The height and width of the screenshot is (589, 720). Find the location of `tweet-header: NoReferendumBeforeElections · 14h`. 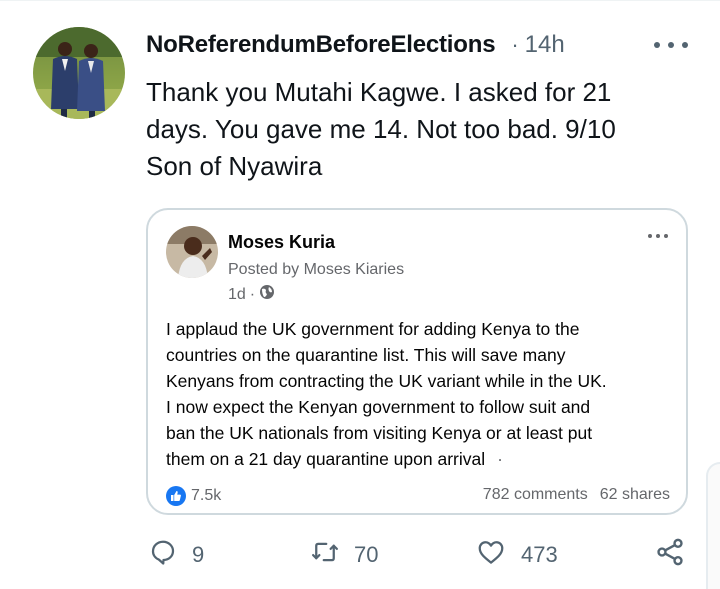

tweet-header: NoReferendumBeforeElections · 14h is located at coordinates (355, 45).